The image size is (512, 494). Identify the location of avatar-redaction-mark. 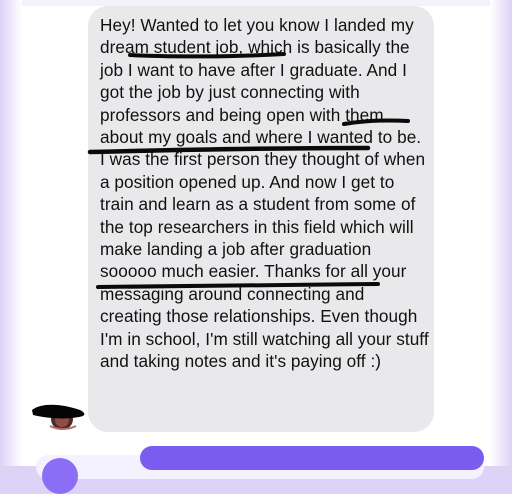
(58, 411).